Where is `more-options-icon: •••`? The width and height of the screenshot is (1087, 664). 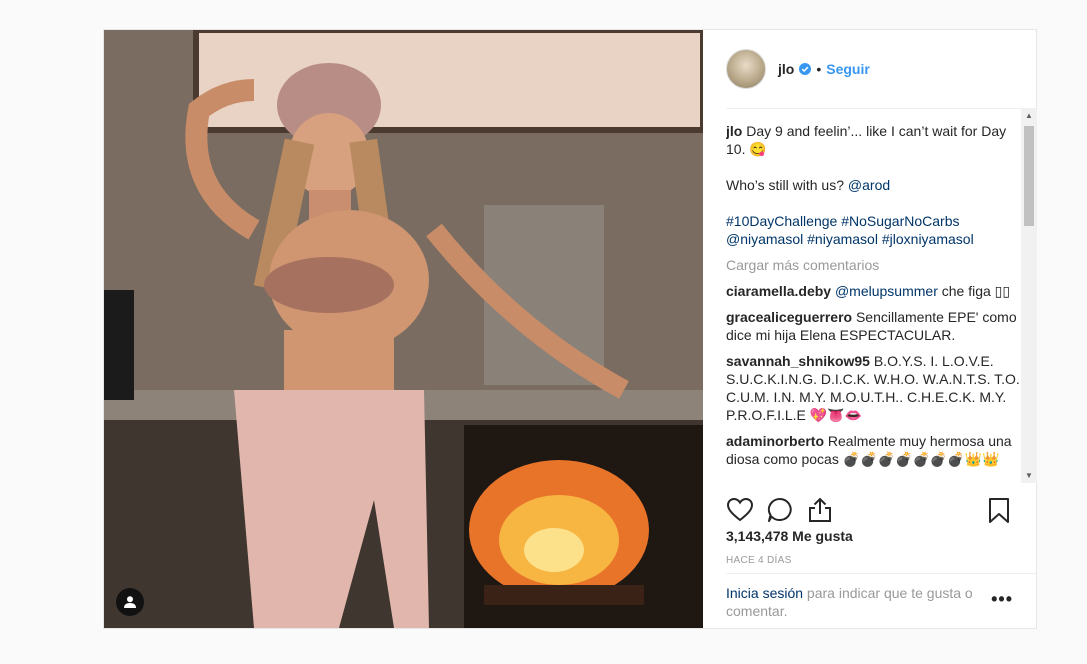 more-options-icon: ••• is located at coordinates (1002, 599).